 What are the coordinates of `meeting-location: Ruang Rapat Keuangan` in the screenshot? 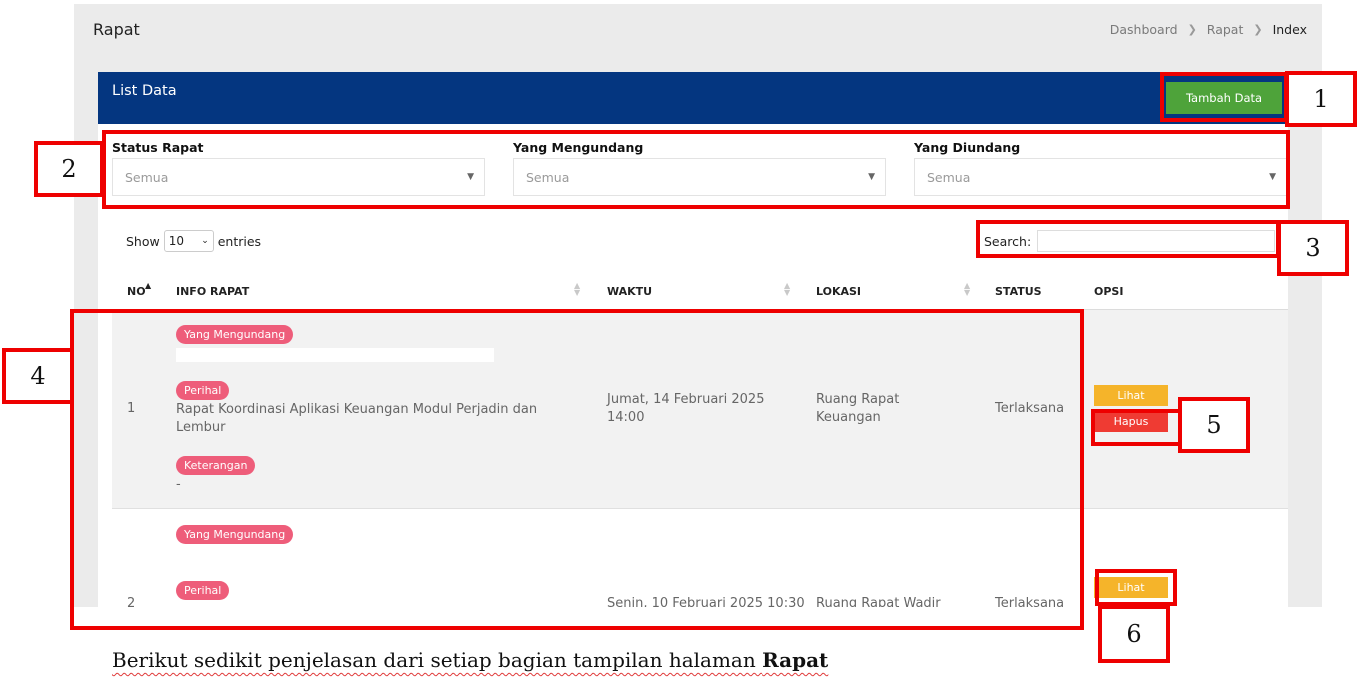 It's located at (858, 408).